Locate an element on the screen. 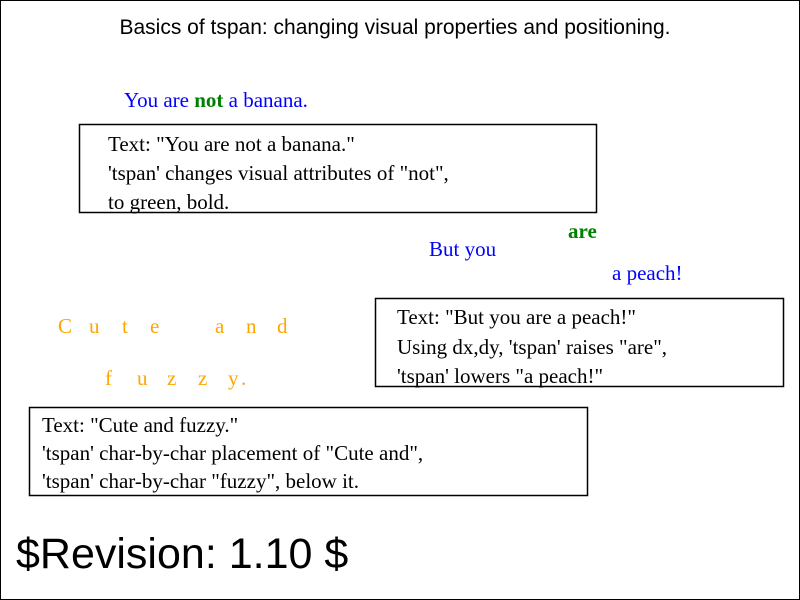 This screenshot has width=800, height=600. demo3-char: e is located at coordinates (154, 326).